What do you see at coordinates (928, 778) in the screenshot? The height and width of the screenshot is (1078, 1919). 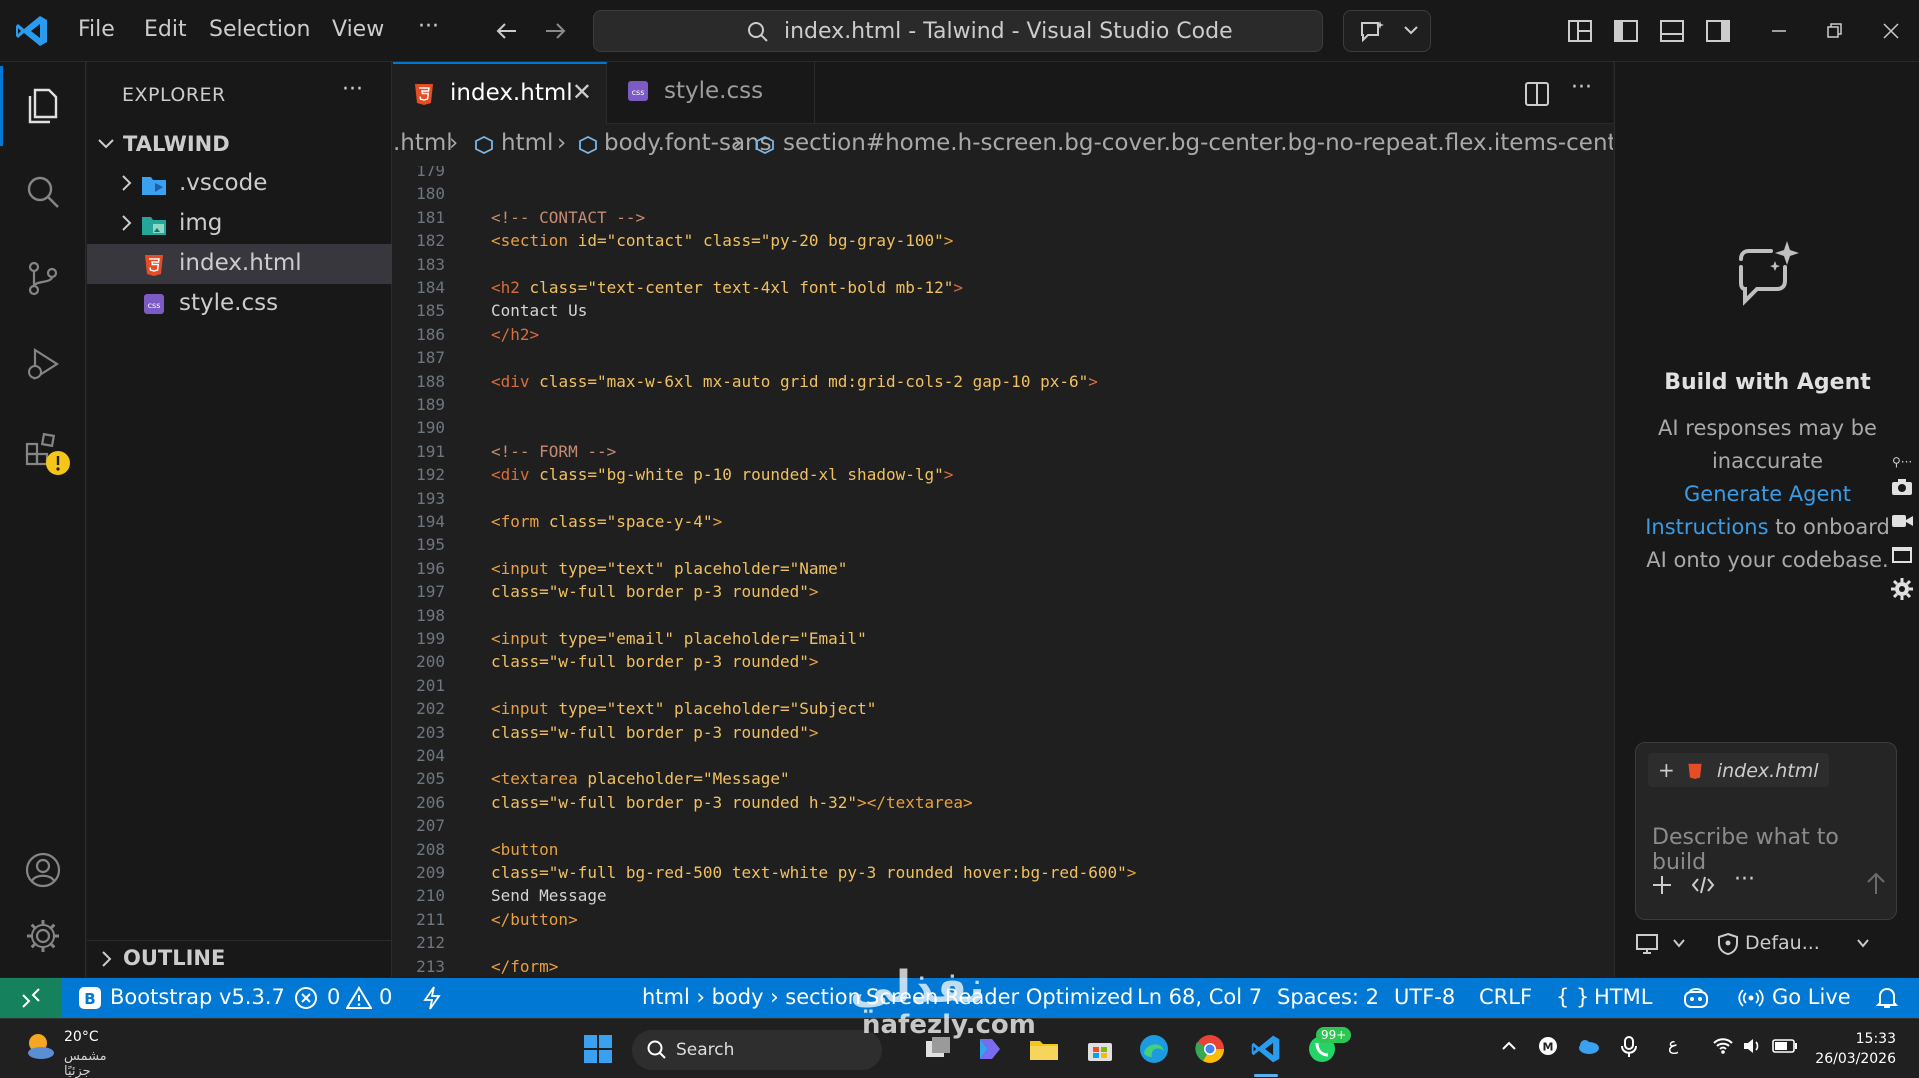 I see `code-line: 205 <textarea placeholder="Message"` at bounding box center [928, 778].